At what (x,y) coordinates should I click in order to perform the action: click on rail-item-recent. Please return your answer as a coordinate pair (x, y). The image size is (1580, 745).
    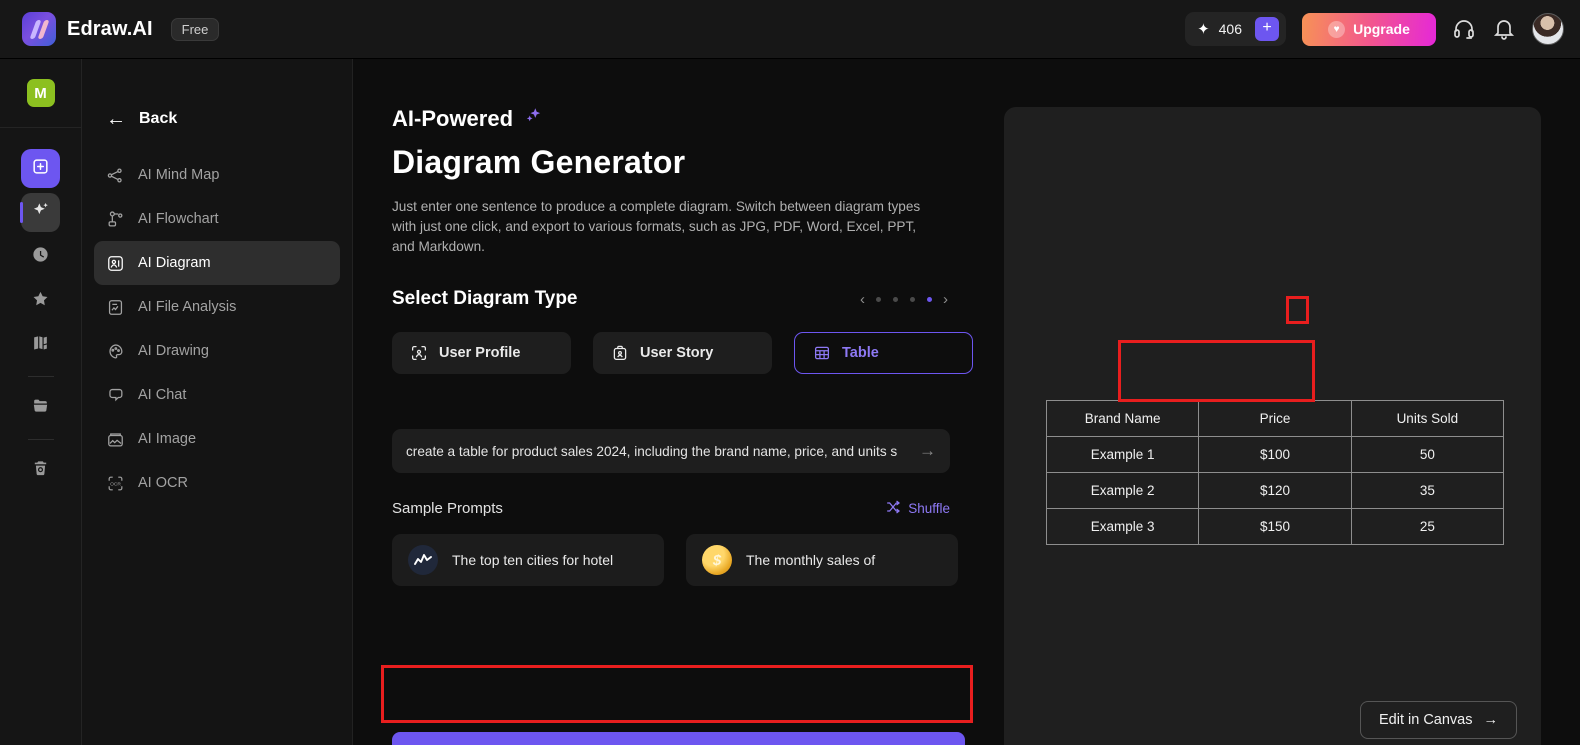
    Looking at the image, I should click on (40, 256).